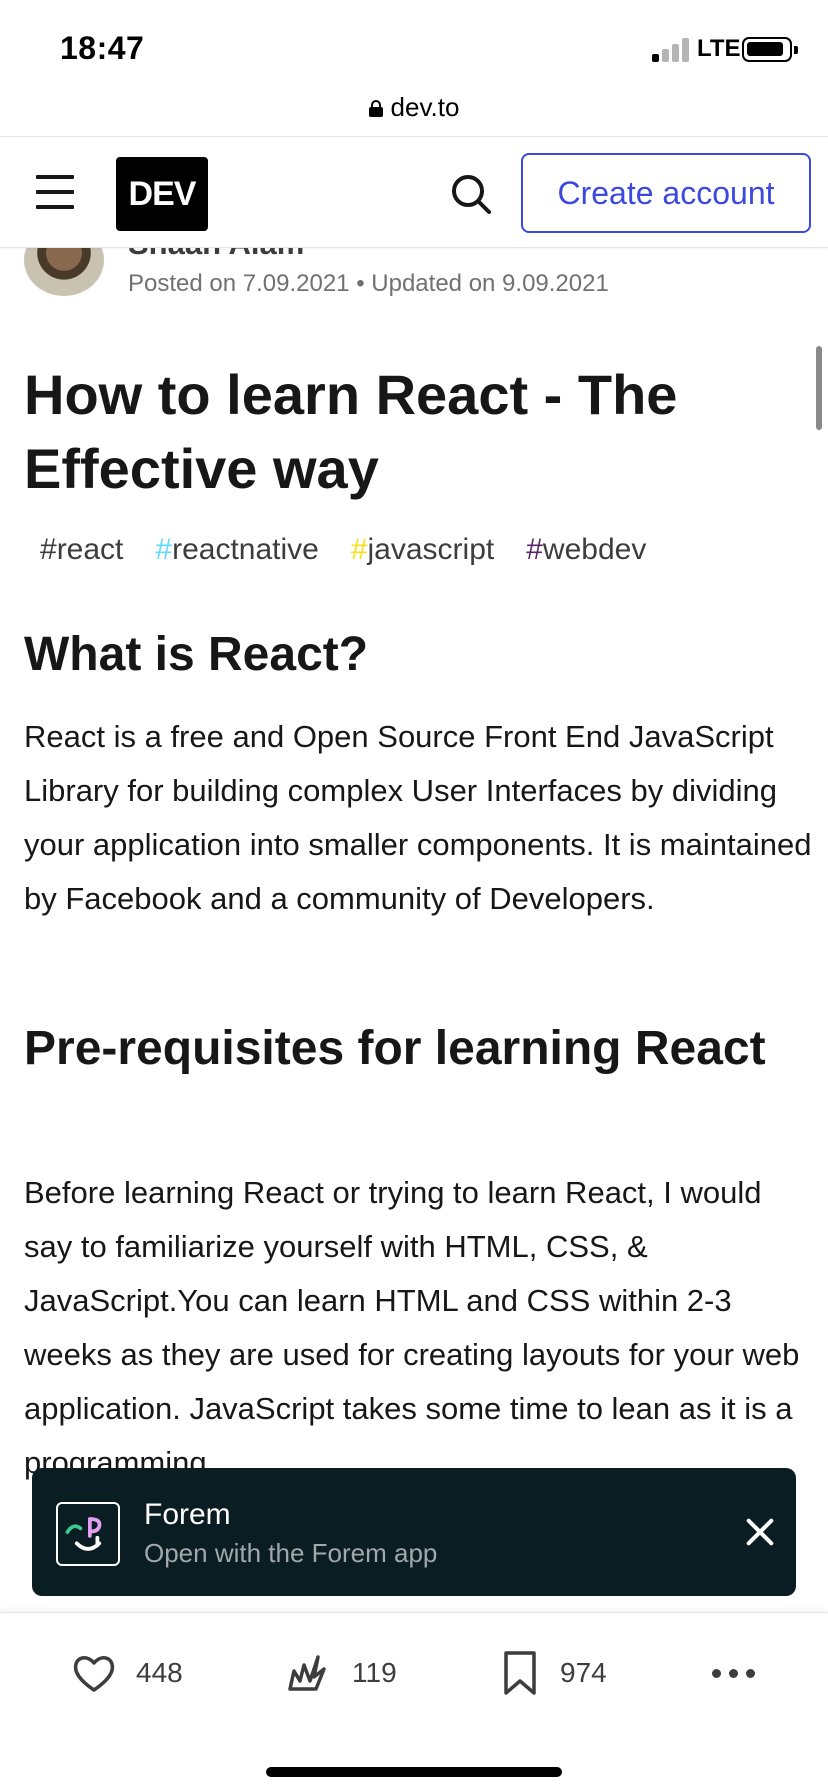 The width and height of the screenshot is (828, 1792). What do you see at coordinates (88, 1534) in the screenshot?
I see `forem-logo-icon` at bounding box center [88, 1534].